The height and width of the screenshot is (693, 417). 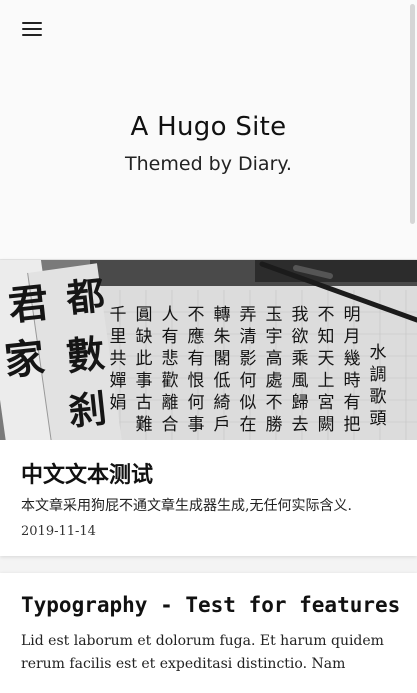 I want to click on cover-calligraphy-char: 乘, so click(x=300, y=359).